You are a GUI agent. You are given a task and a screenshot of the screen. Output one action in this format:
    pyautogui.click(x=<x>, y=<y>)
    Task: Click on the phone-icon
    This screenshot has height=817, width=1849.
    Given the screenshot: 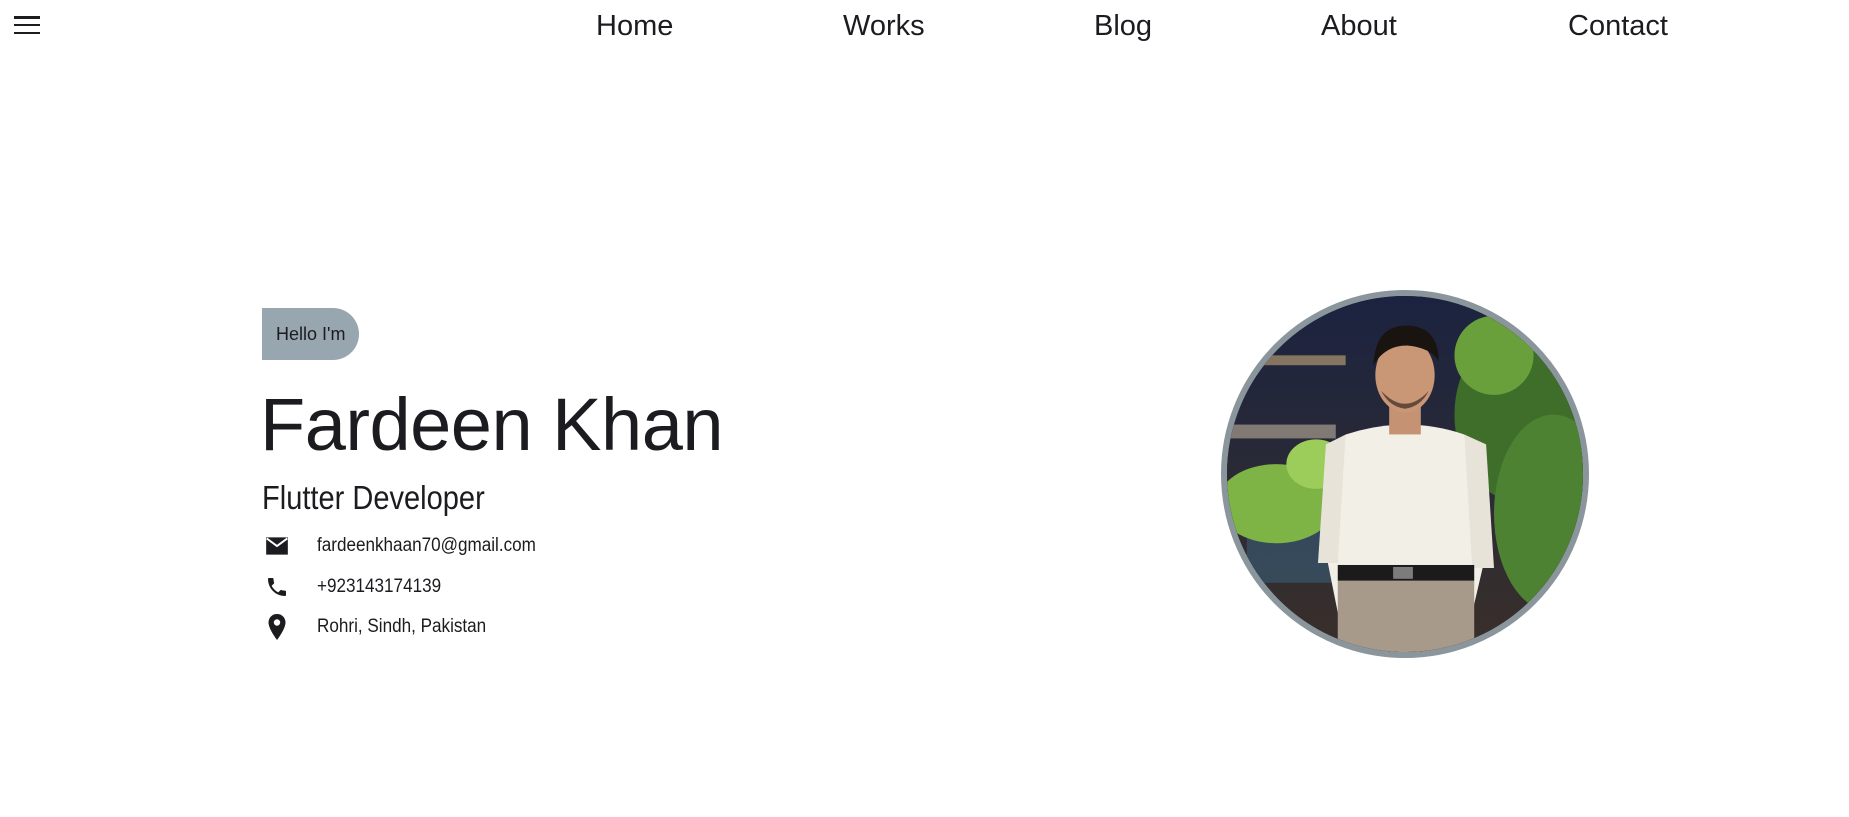 What is the action you would take?
    pyautogui.click(x=277, y=587)
    